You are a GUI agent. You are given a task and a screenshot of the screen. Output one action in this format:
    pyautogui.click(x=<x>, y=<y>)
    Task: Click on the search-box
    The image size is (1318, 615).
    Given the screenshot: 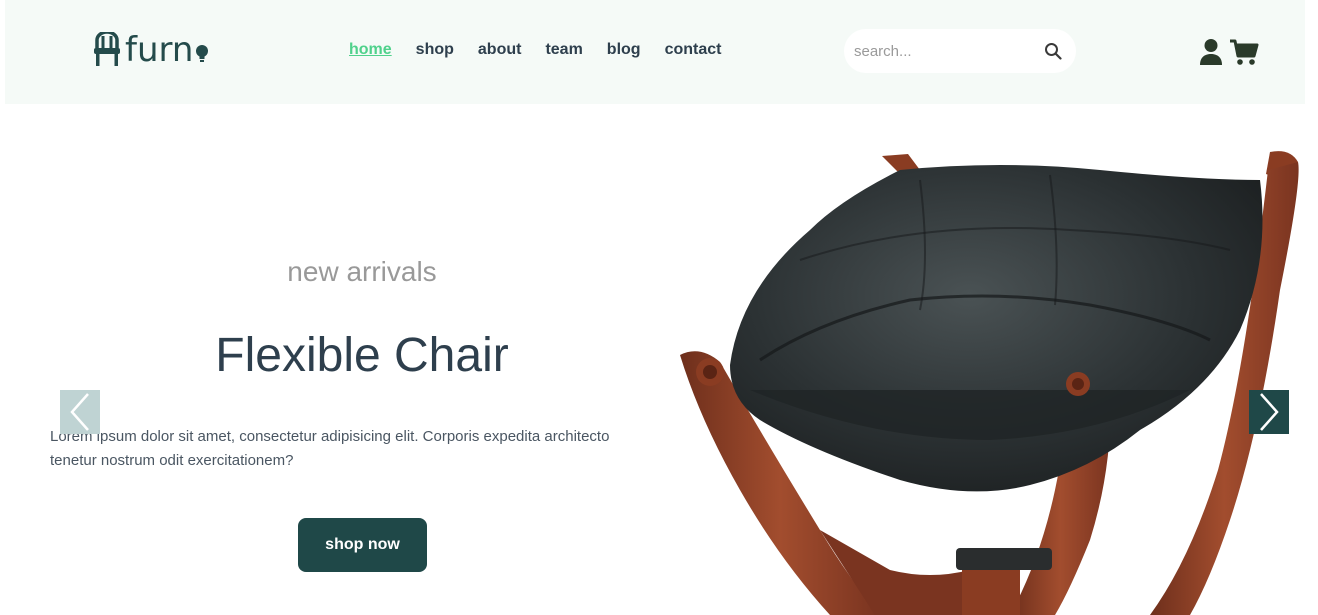 What is the action you would take?
    pyautogui.click(x=960, y=51)
    